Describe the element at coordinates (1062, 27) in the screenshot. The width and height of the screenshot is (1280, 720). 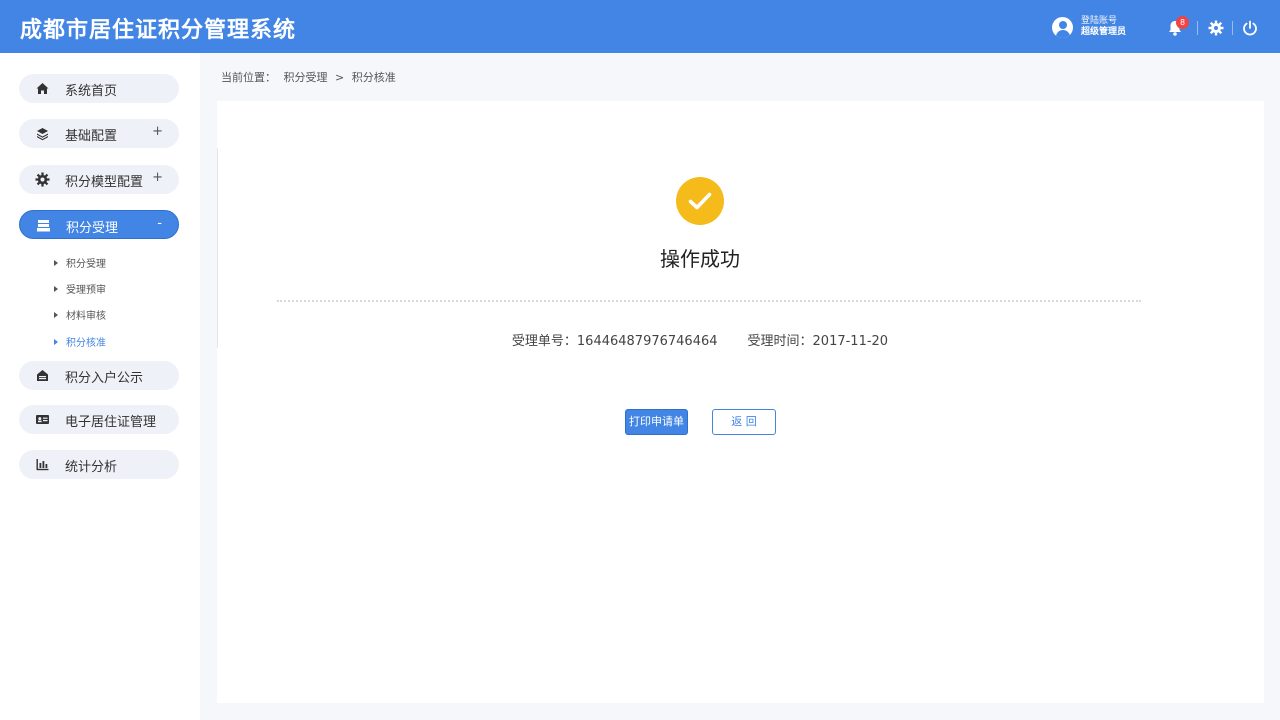
I see `user-avatar-icon` at that location.